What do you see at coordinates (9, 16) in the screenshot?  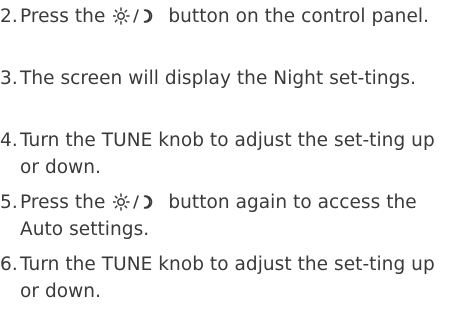 I see `step-number: 2.` at bounding box center [9, 16].